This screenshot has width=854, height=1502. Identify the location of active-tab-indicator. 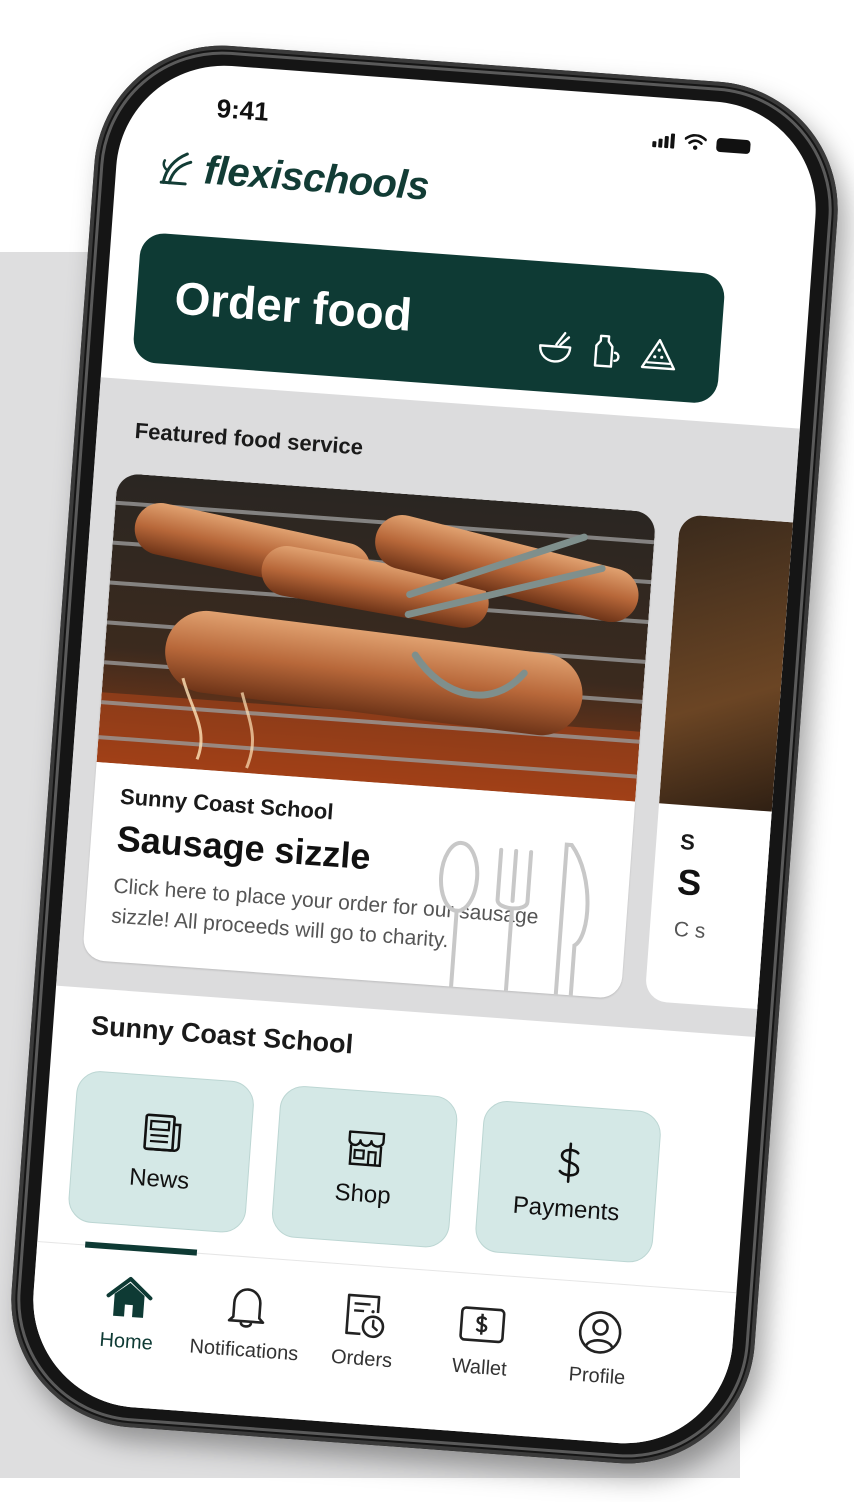
(141, 1248).